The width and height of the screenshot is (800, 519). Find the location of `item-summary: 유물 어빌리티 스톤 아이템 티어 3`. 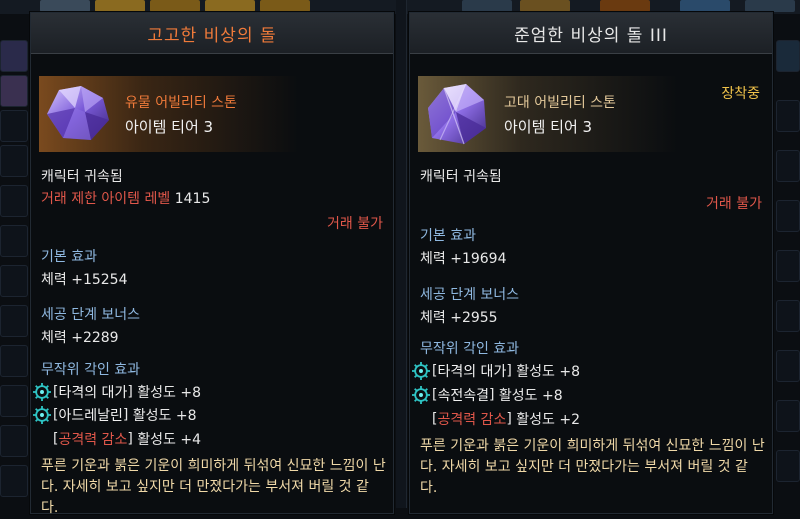

item-summary: 유물 어빌리티 스톤 아이템 티어 3 is located at coordinates (212, 114).